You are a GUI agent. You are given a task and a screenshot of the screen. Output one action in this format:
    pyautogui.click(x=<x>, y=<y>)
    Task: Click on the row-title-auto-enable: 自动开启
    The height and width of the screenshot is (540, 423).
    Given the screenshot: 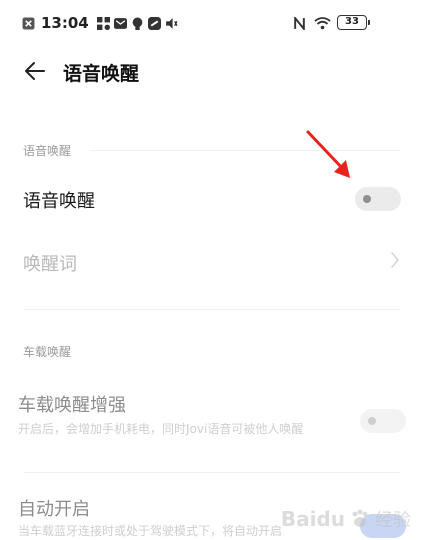 What is the action you would take?
    pyautogui.click(x=54, y=509)
    